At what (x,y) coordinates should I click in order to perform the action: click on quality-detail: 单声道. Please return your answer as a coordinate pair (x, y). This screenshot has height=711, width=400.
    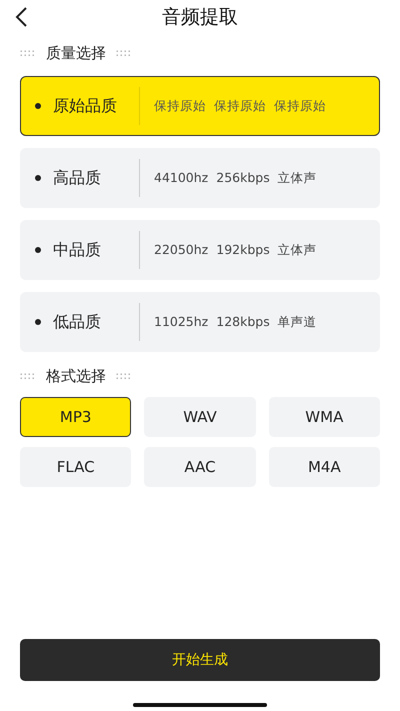
    Looking at the image, I should click on (297, 322).